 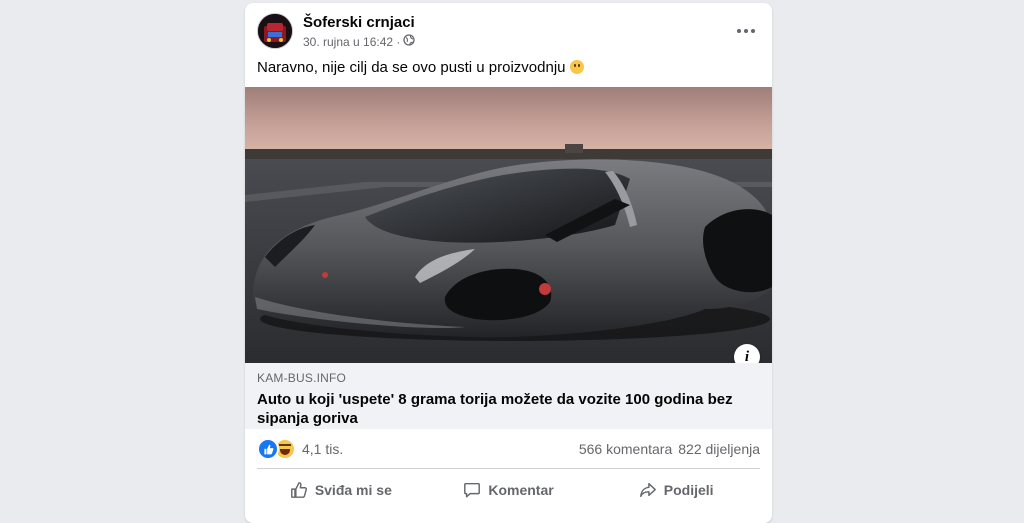 I want to click on reaction-count: 4,1 tis., so click(x=322, y=449).